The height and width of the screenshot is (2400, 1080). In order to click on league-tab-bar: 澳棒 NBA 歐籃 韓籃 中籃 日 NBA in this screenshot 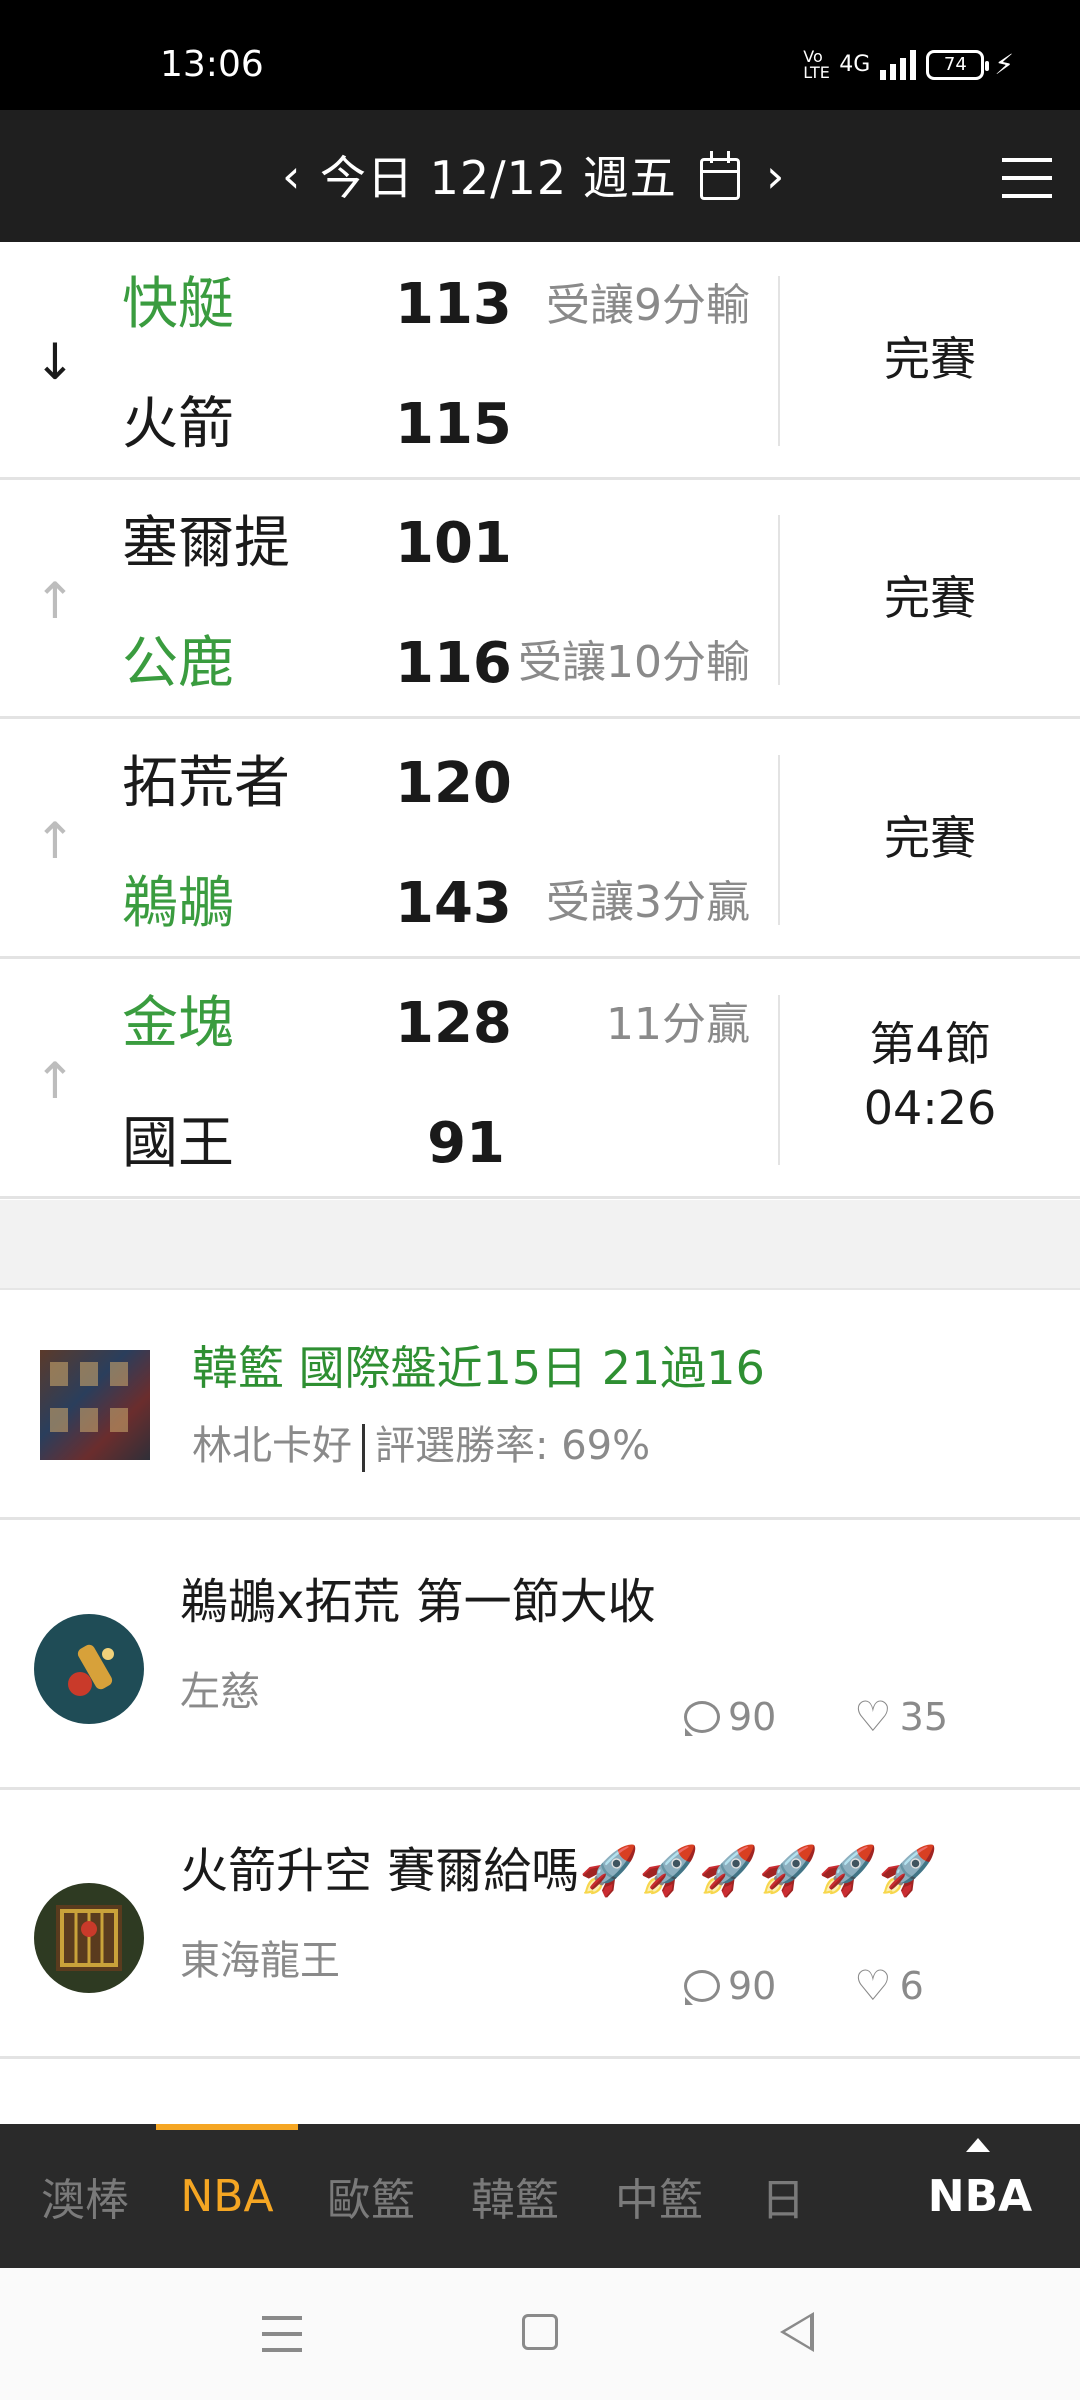, I will do `click(540, 2196)`.